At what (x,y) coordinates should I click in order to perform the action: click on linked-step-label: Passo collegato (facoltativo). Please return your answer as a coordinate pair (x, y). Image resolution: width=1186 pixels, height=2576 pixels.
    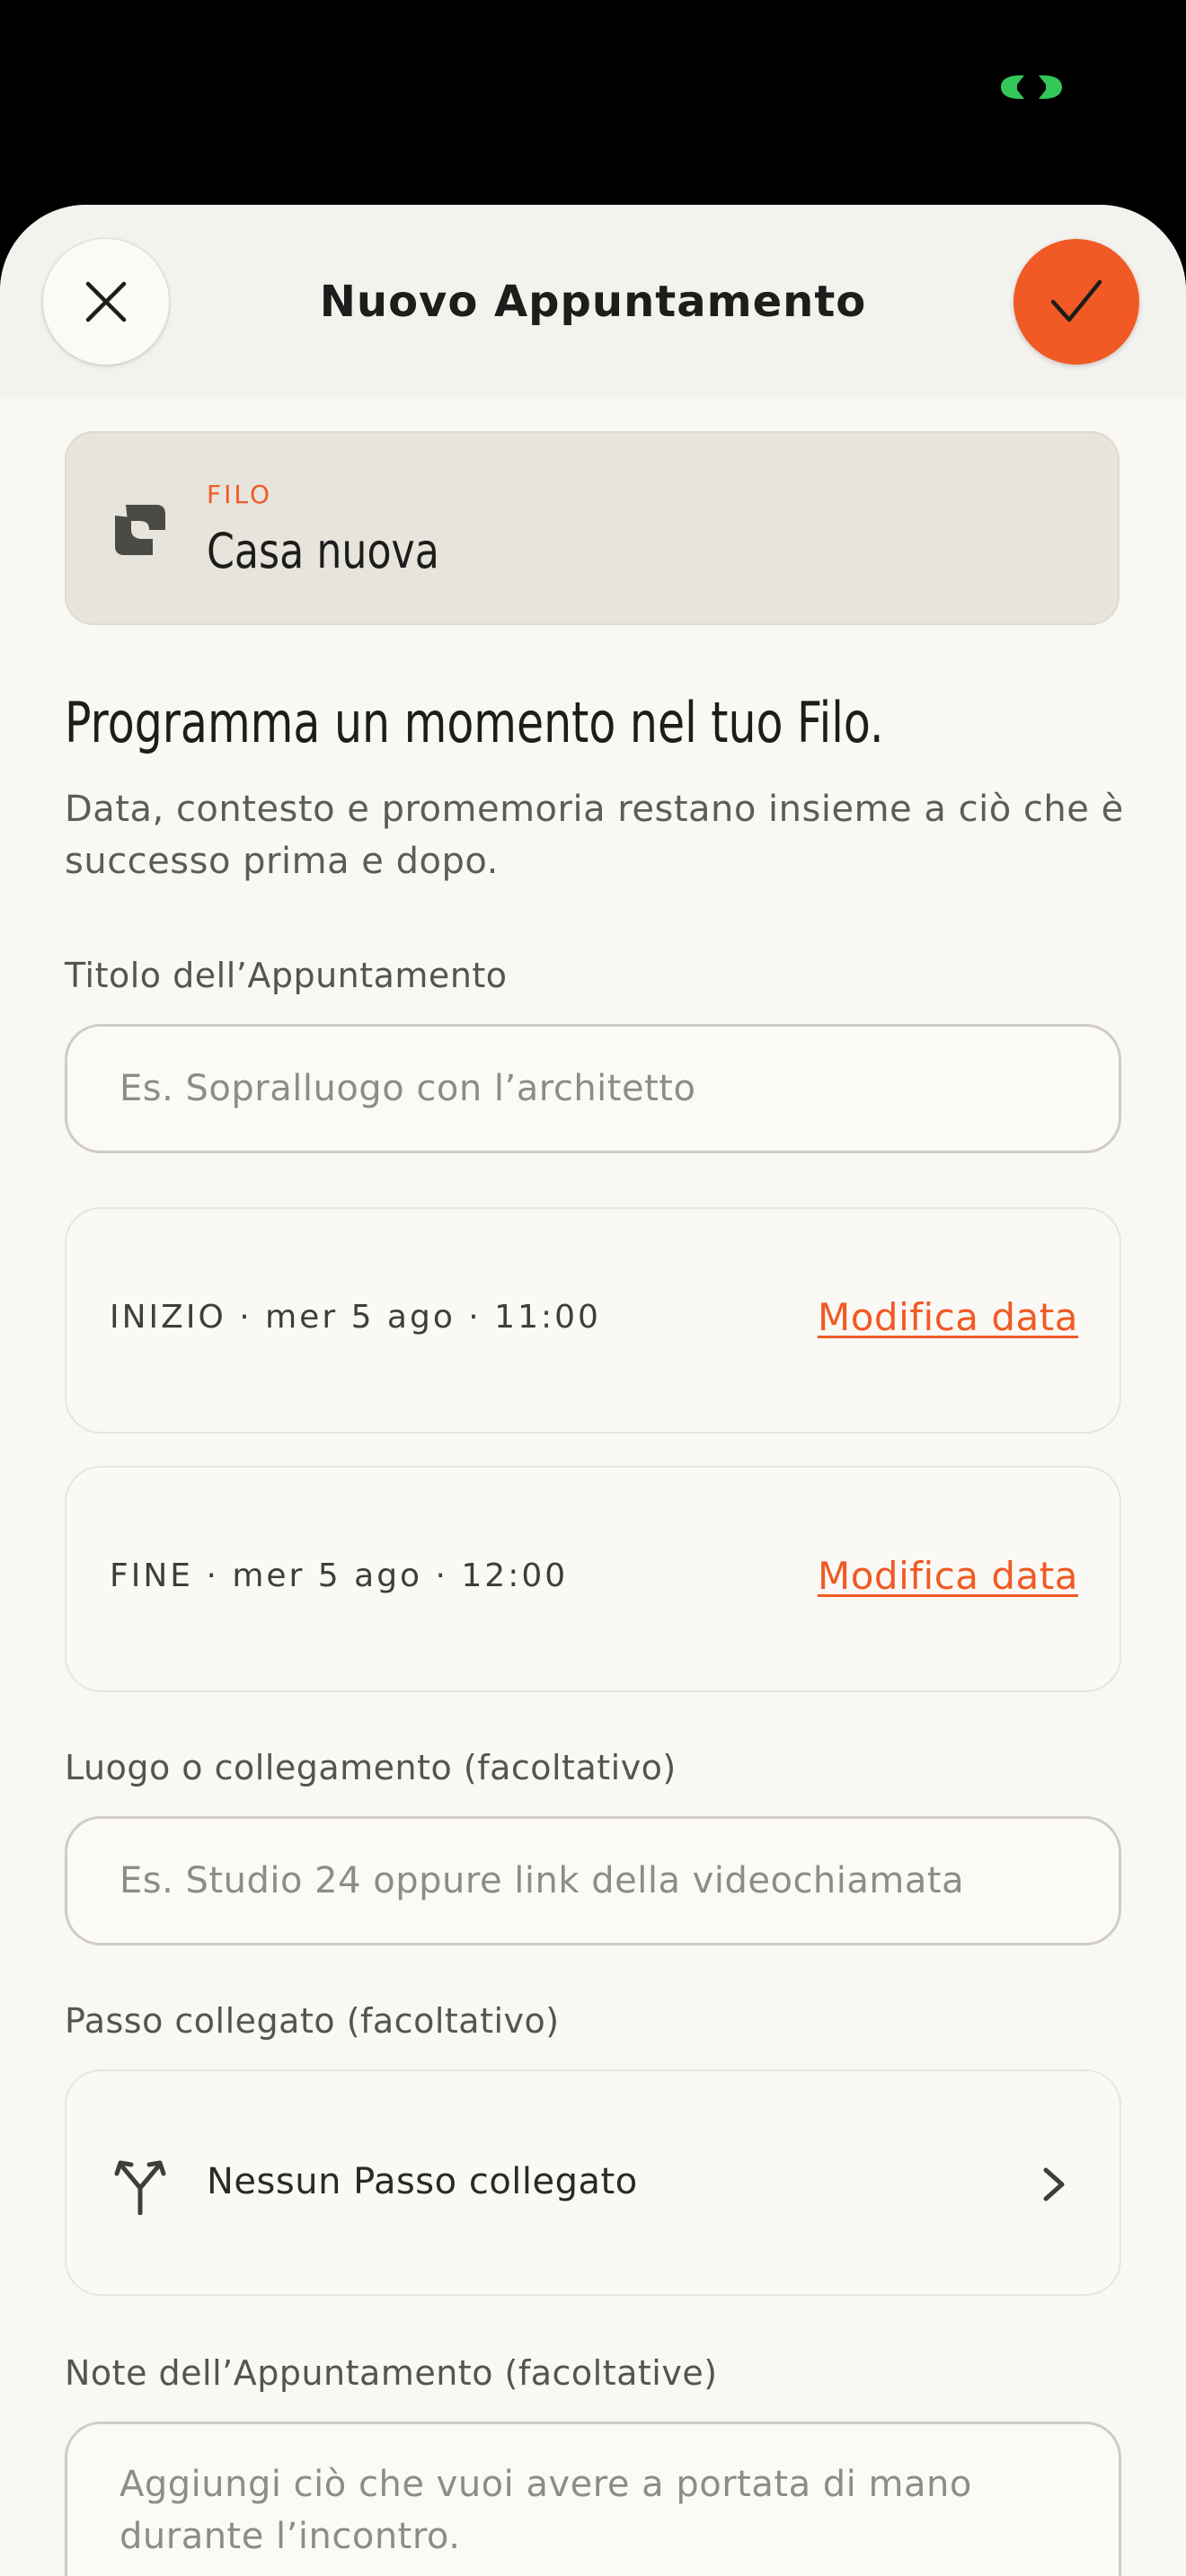
    Looking at the image, I should click on (312, 2021).